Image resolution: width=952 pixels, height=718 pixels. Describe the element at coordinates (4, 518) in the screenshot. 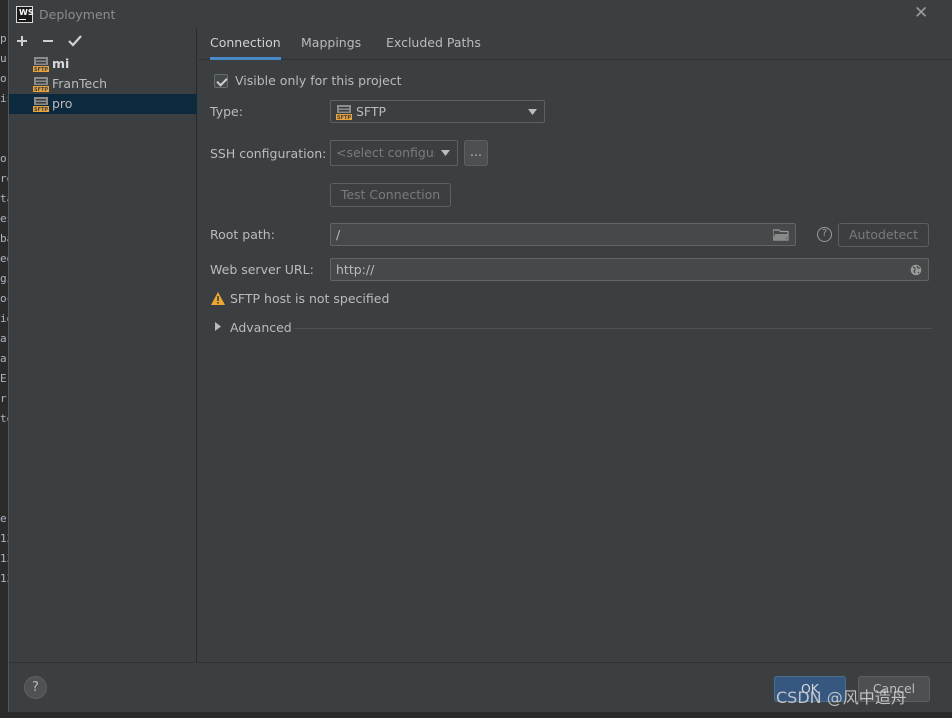

I see `background-fragment: er` at that location.